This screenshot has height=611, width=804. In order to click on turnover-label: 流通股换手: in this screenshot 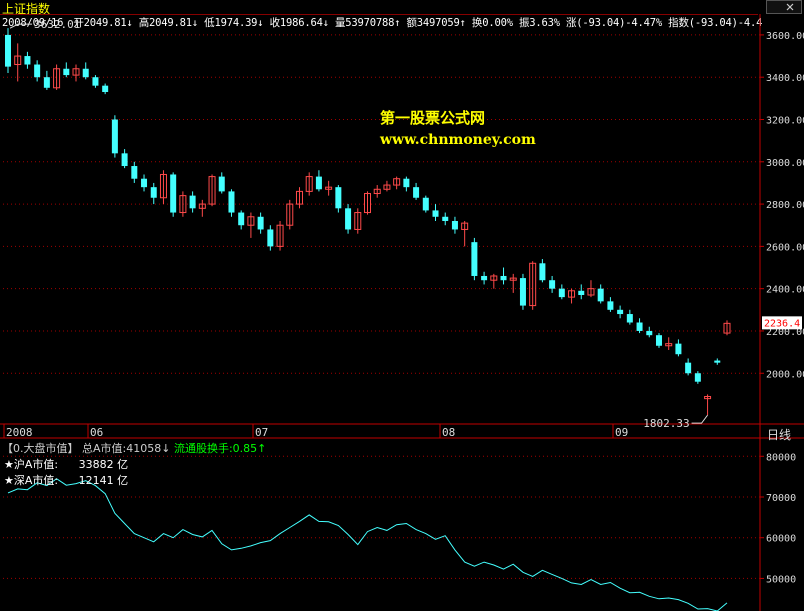, I will do `click(203, 448)`.